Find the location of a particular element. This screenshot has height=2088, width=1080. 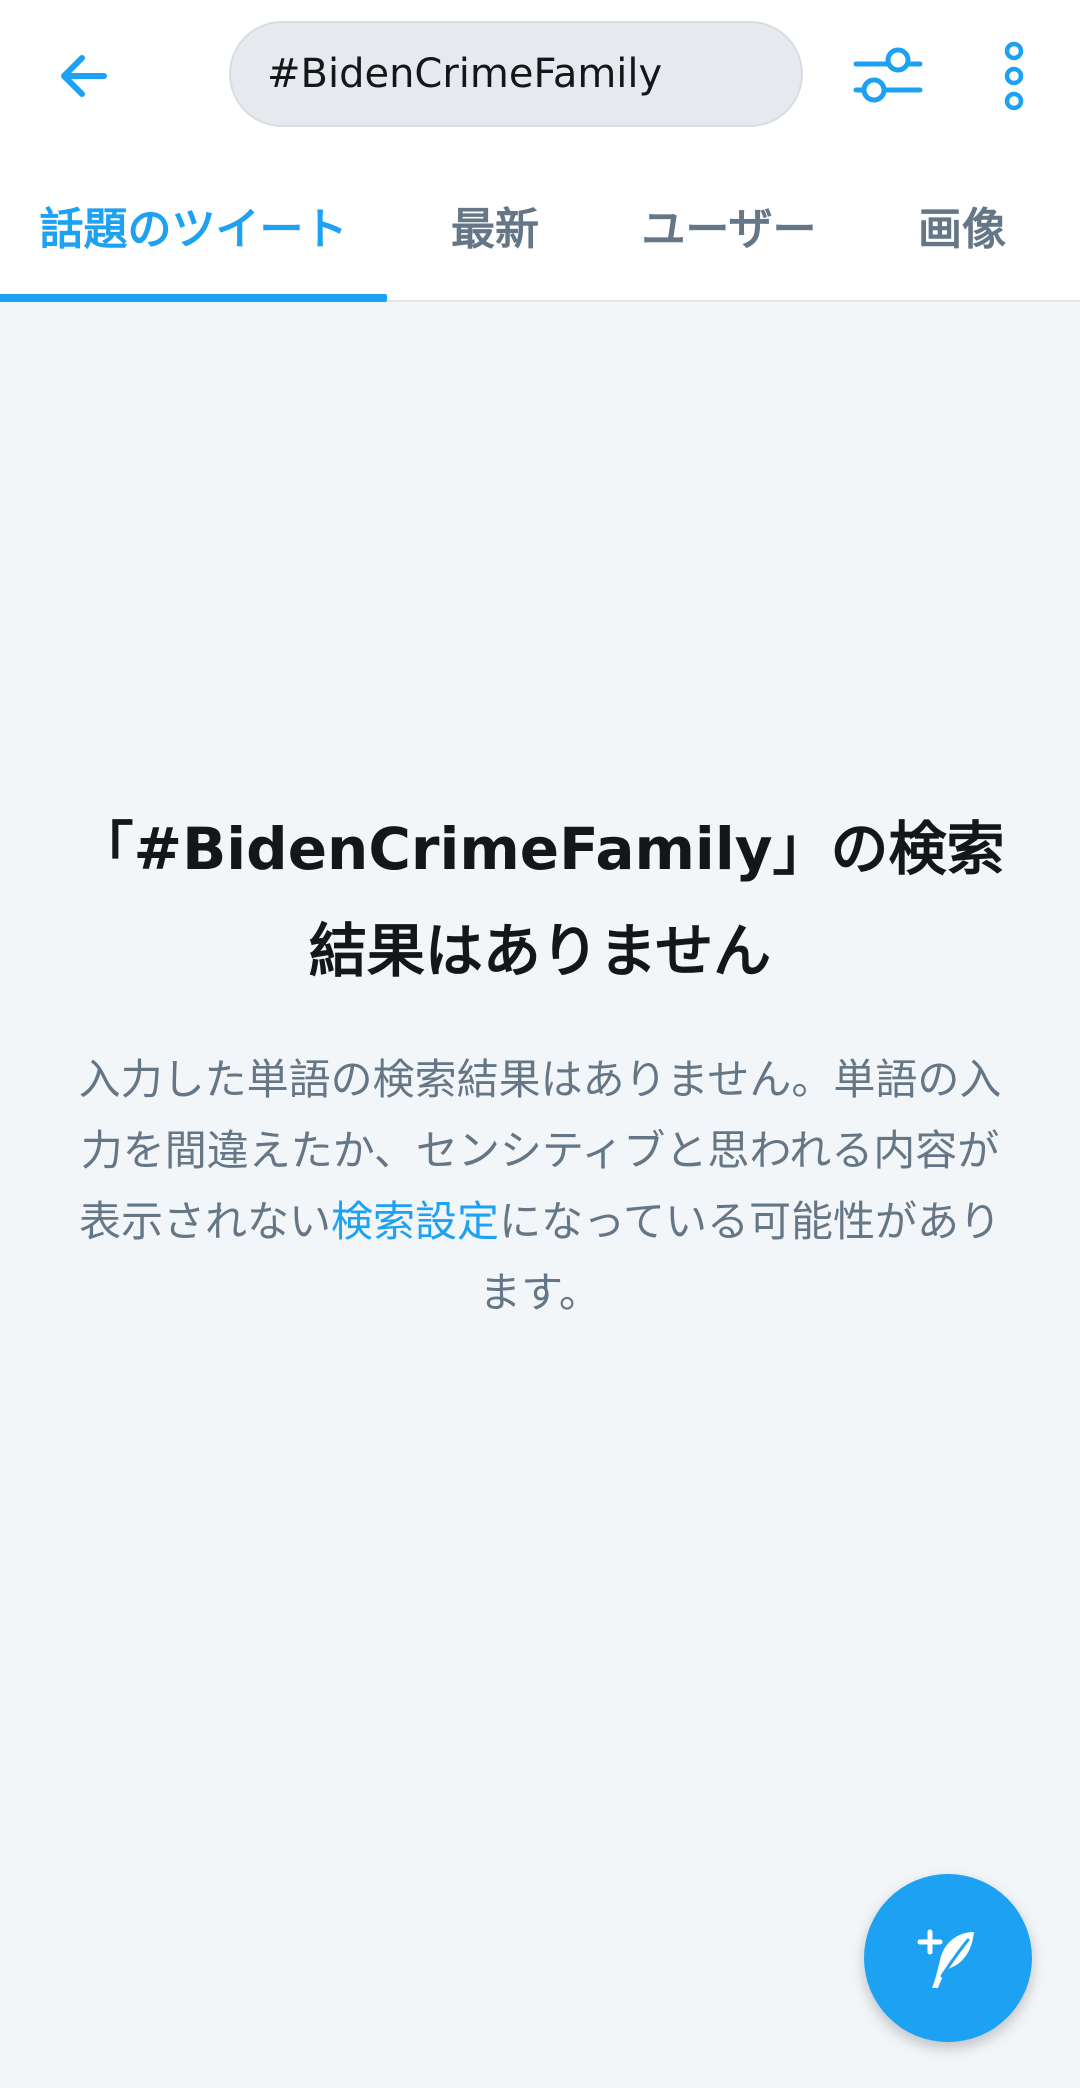

more-vertical-icon is located at coordinates (1014, 76).